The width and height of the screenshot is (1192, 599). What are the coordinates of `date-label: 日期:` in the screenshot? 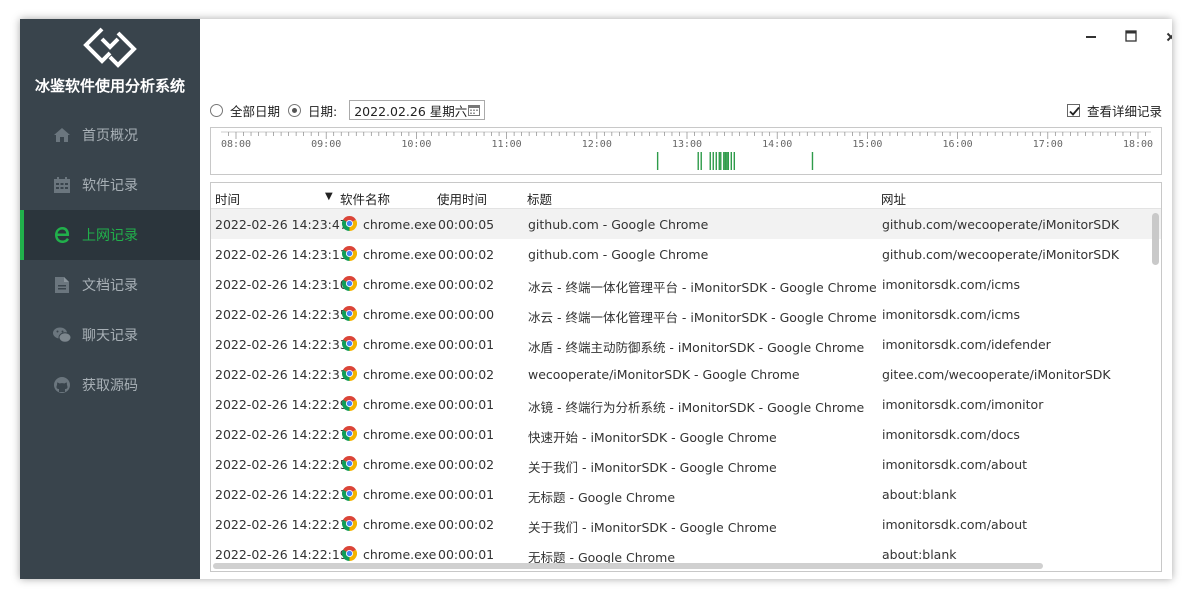 It's located at (323, 111).